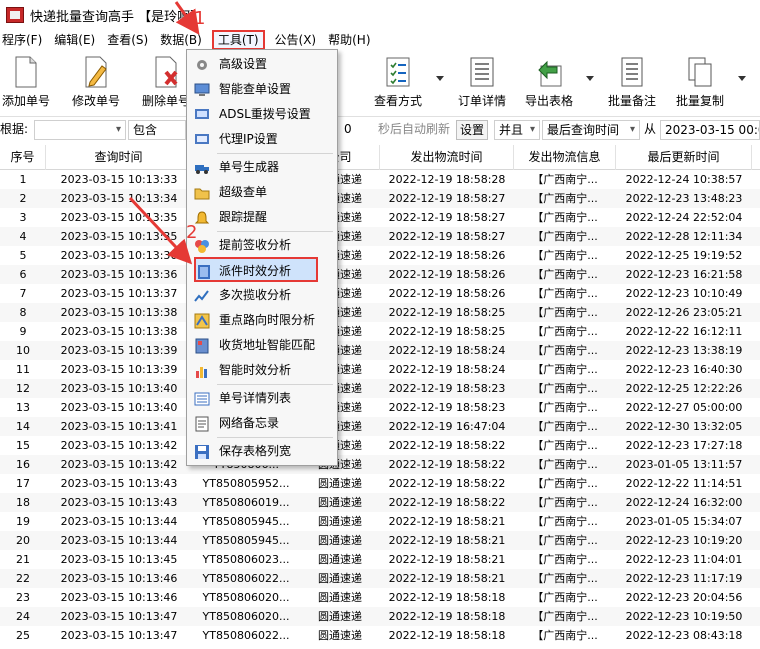  What do you see at coordinates (192, 232) in the screenshot?
I see `annotation-step-2: 2` at bounding box center [192, 232].